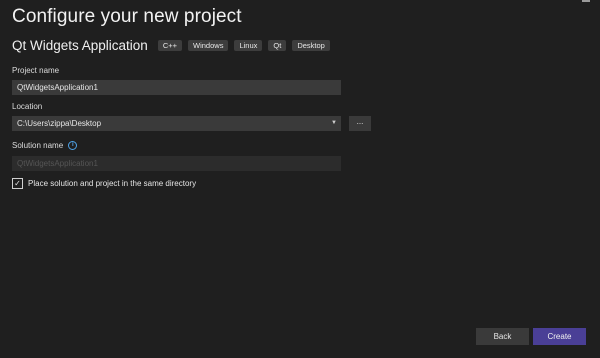 The width and height of the screenshot is (600, 358). Describe the element at coordinates (586, 1) in the screenshot. I see `minimize-icon` at that location.